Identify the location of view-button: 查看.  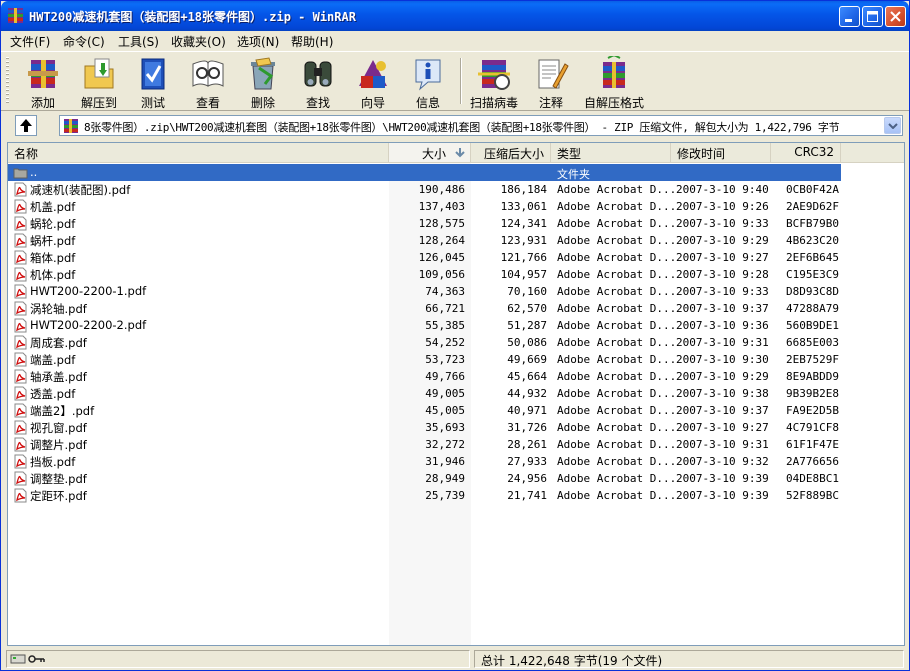
(208, 82).